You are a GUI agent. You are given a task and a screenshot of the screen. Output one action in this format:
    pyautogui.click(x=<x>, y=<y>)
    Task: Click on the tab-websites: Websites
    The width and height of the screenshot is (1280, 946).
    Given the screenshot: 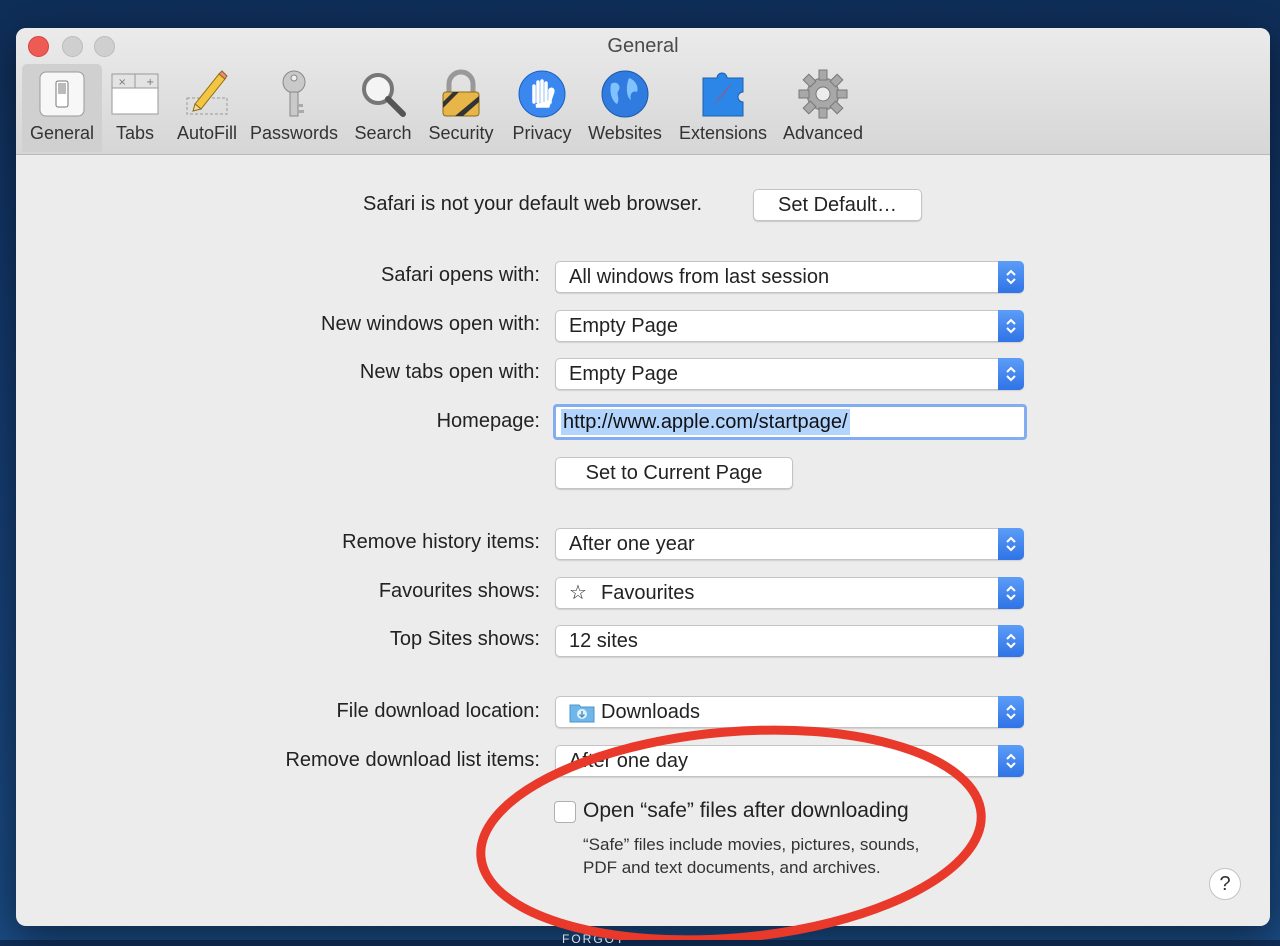 What is the action you would take?
    pyautogui.click(x=625, y=108)
    